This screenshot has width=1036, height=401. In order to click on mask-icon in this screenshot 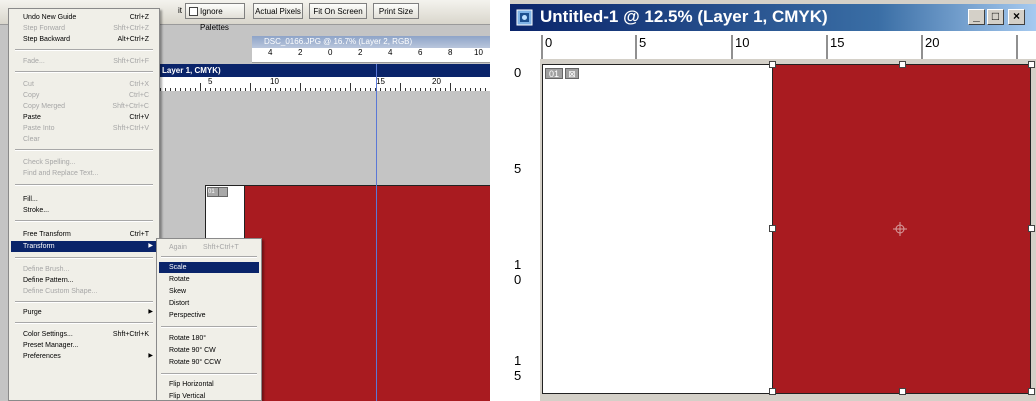, I will do `click(223, 192)`.